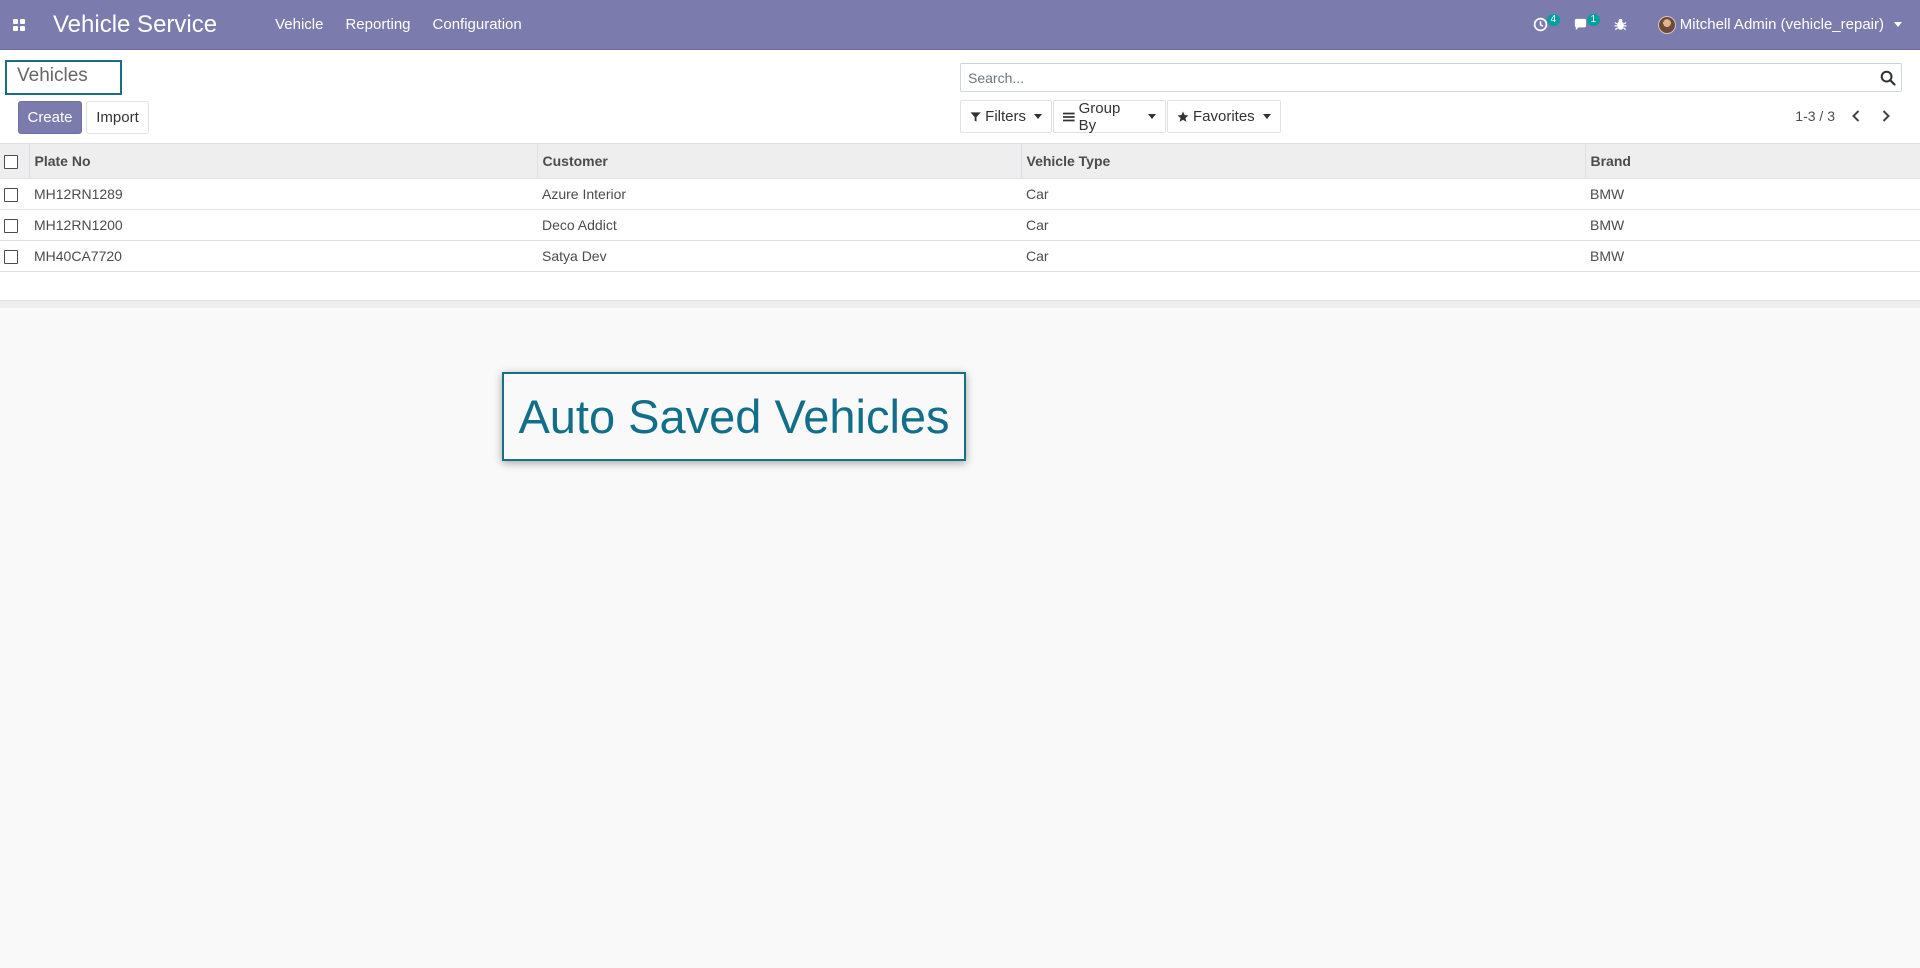 The width and height of the screenshot is (1920, 968). Describe the element at coordinates (779, 255) in the screenshot. I see `cell-customer: Satya Dev` at that location.